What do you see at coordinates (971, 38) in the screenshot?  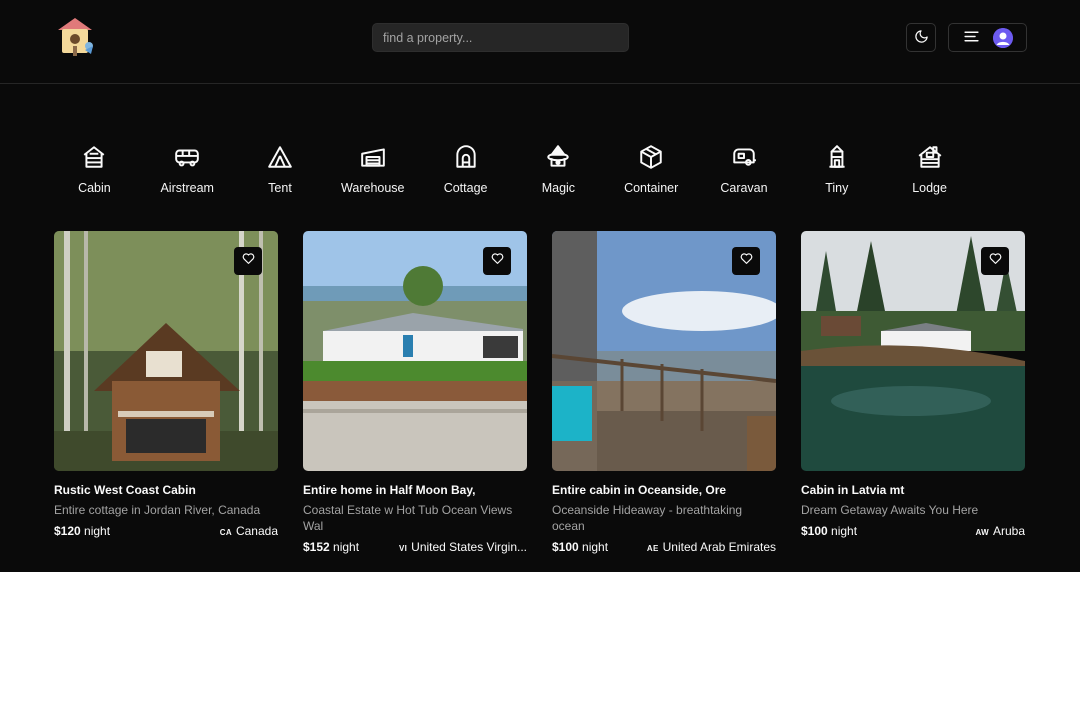 I see `menu-lines-icon` at bounding box center [971, 38].